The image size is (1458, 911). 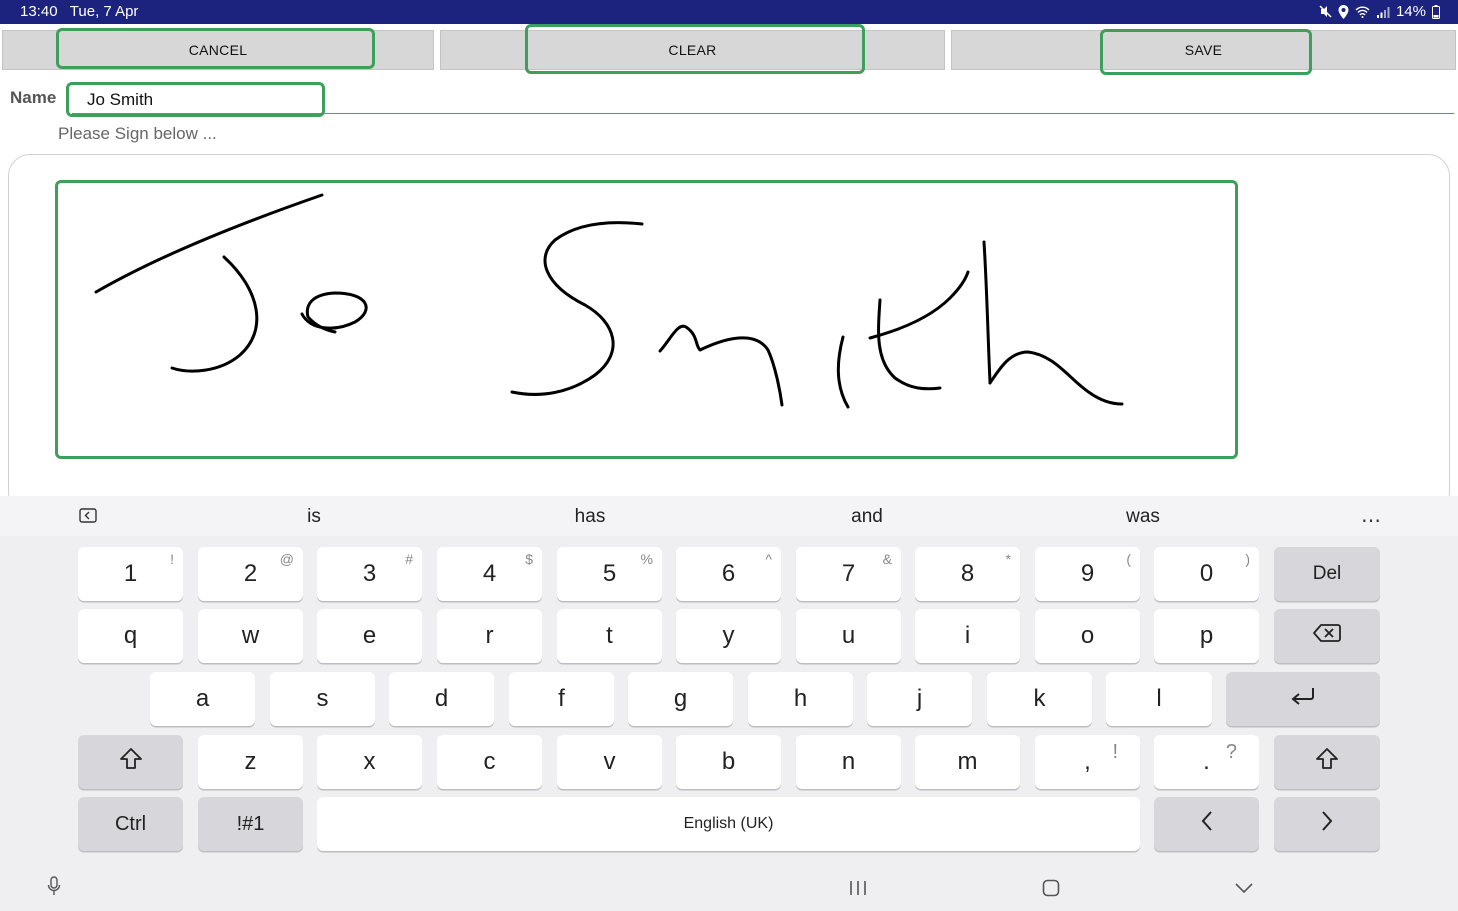 I want to click on chevron-left-icon, so click(x=1207, y=824).